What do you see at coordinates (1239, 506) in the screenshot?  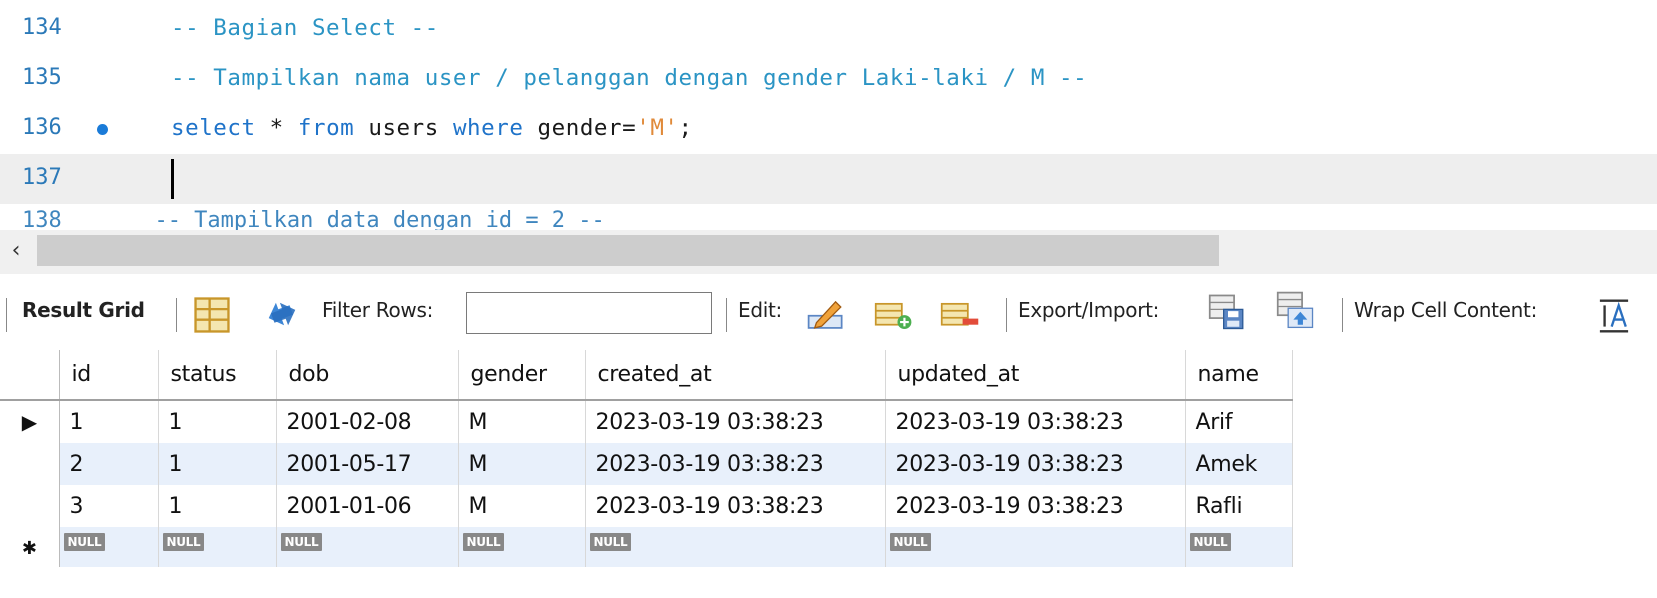 I see `table-cell: Rafli` at bounding box center [1239, 506].